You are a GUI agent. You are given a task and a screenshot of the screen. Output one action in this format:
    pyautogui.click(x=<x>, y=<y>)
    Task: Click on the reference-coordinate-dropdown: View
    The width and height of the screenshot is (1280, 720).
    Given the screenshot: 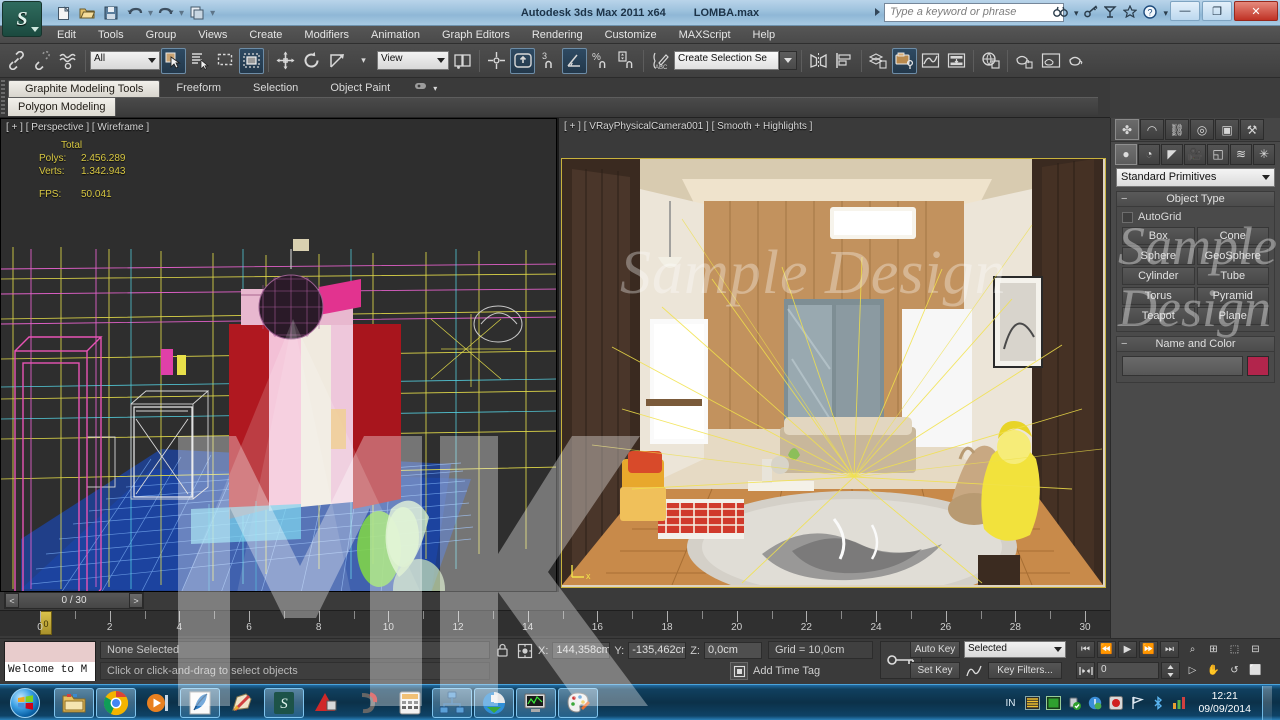 What is the action you would take?
    pyautogui.click(x=413, y=60)
    